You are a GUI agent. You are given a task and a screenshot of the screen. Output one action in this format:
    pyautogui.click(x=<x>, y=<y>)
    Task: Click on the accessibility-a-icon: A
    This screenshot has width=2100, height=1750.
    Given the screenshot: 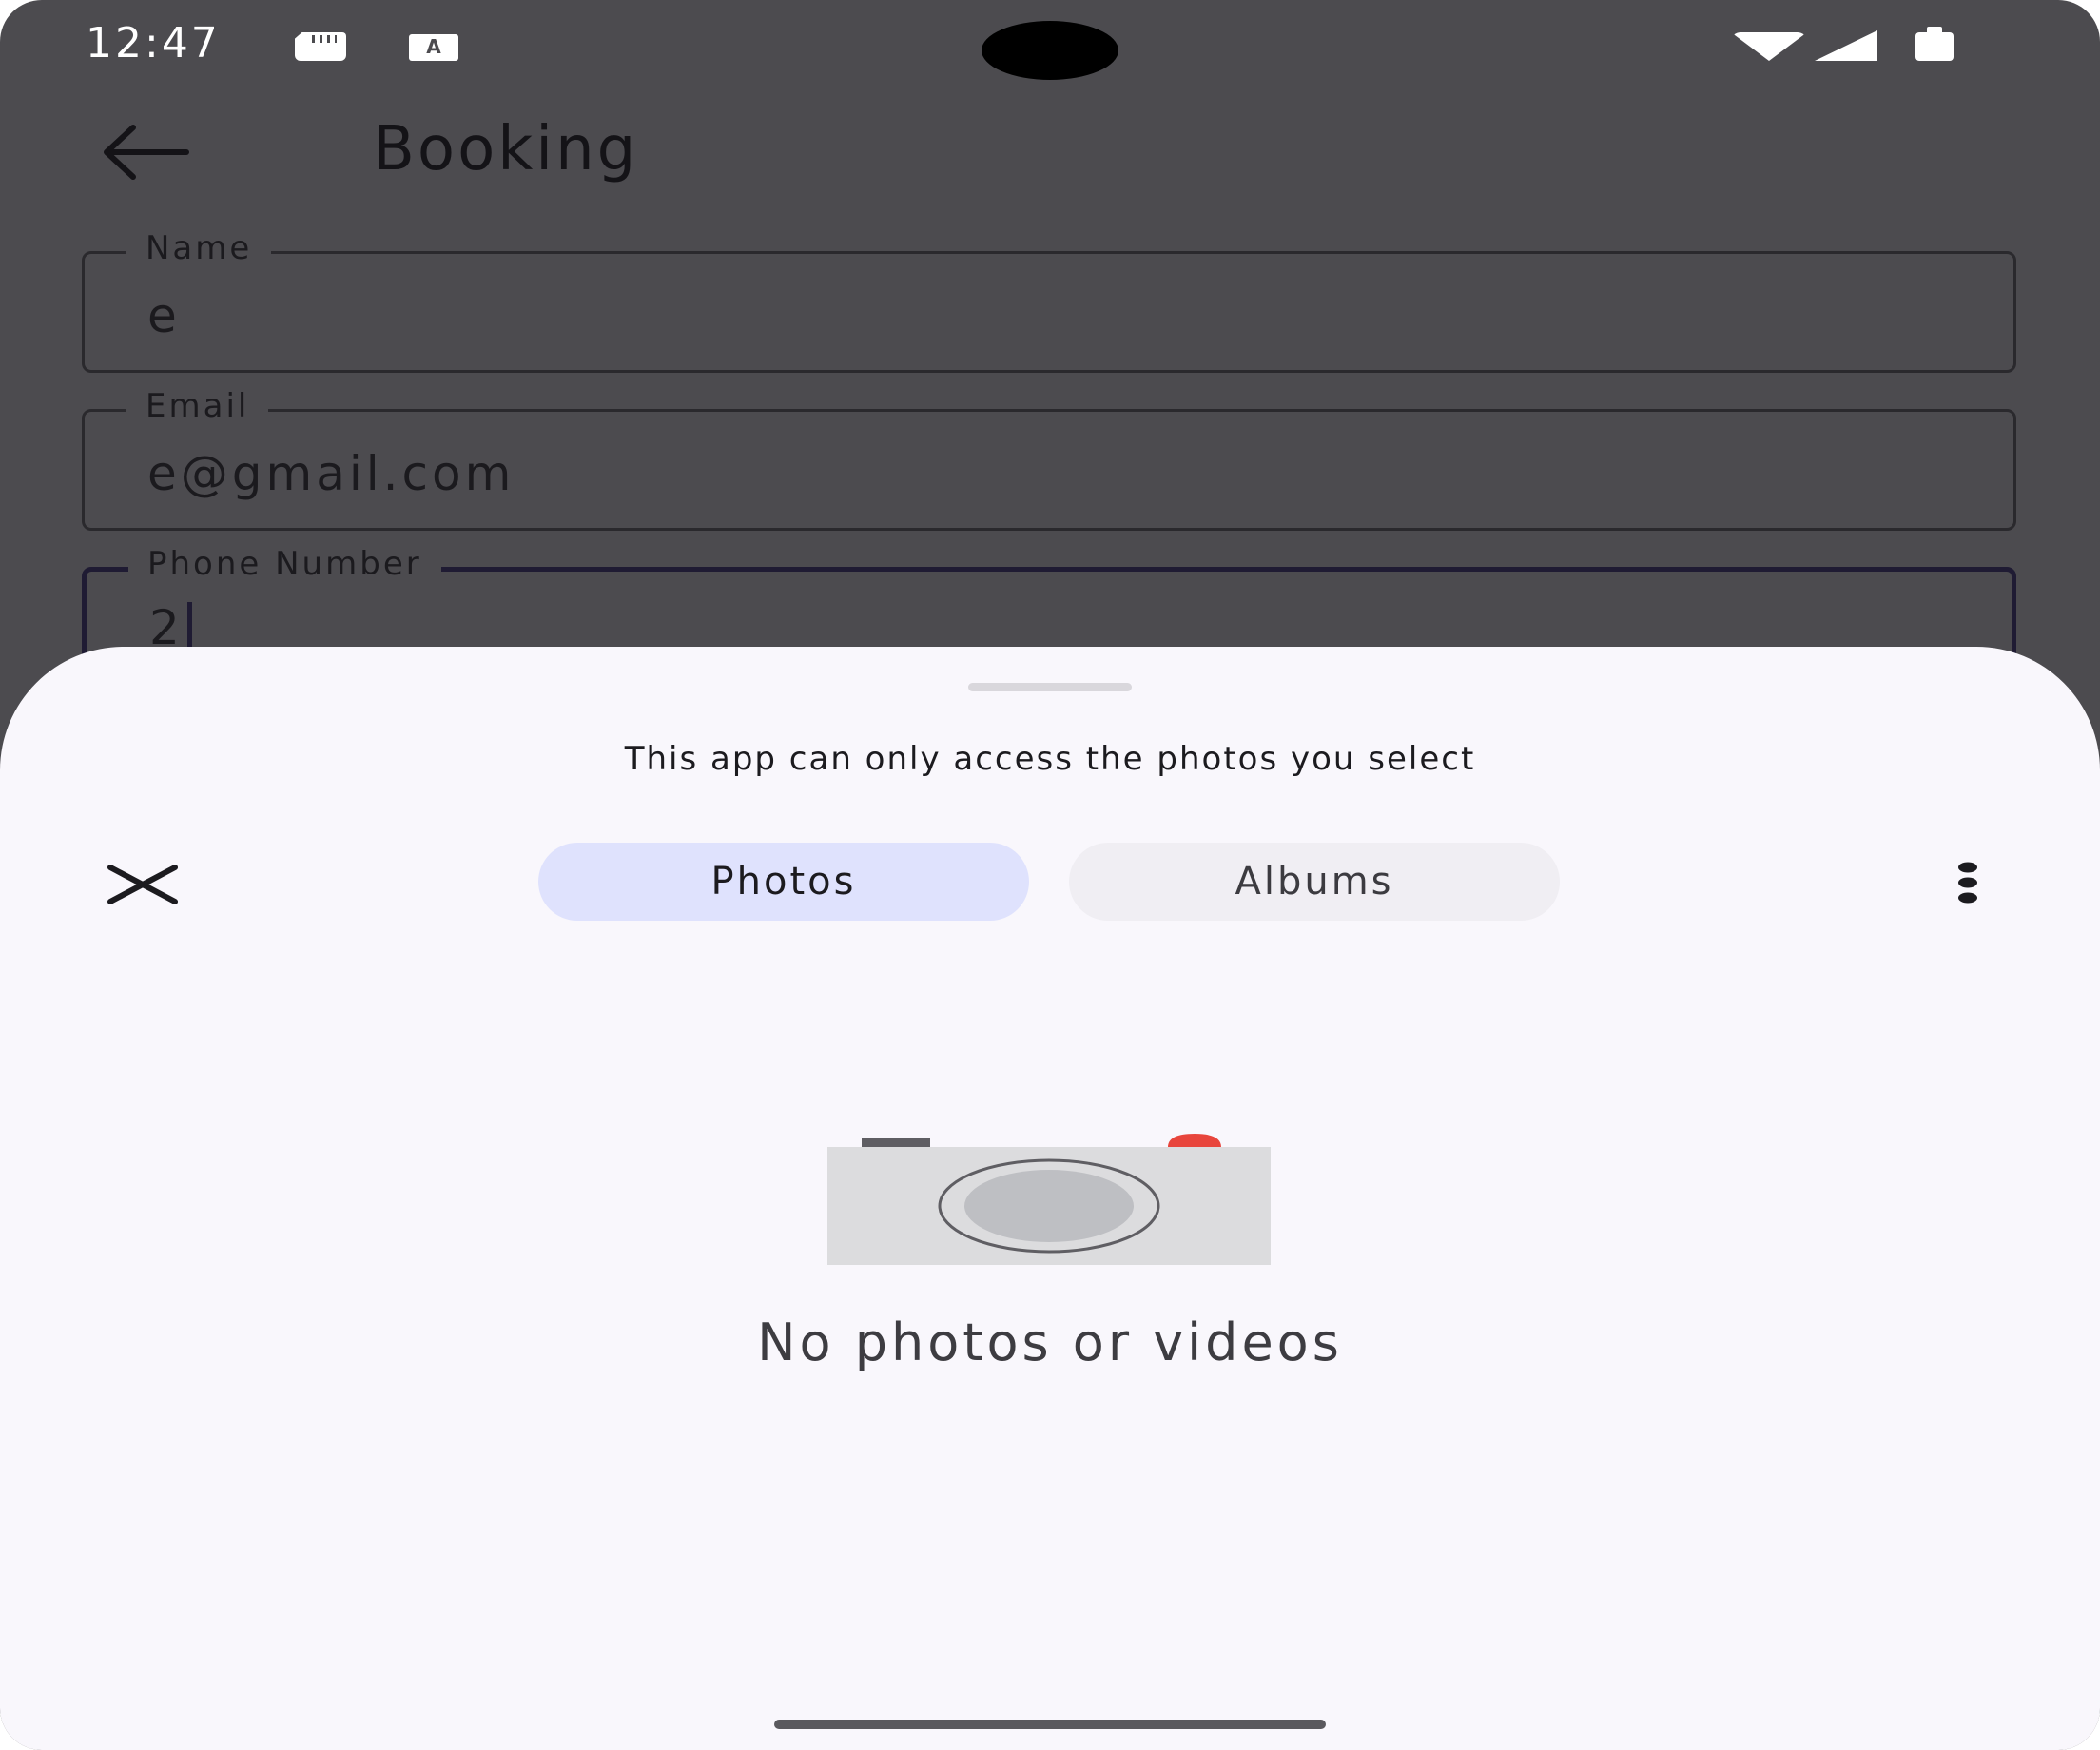 What is the action you would take?
    pyautogui.click(x=433, y=47)
    